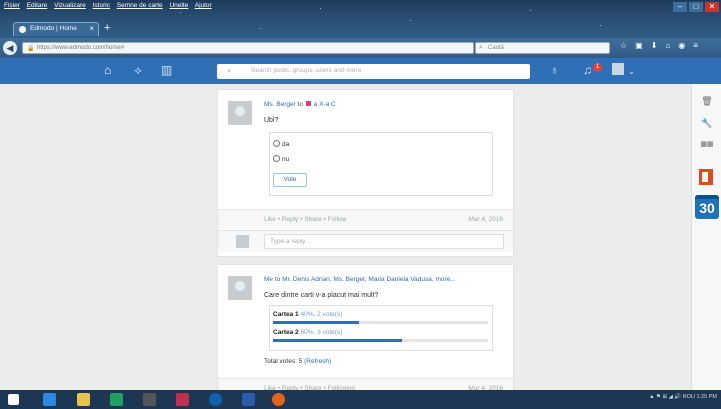 This screenshot has height=409, width=721. What do you see at coordinates (706, 237) in the screenshot?
I see `right-sidebar: 🗑 🔧 ▦▦ 30` at bounding box center [706, 237].